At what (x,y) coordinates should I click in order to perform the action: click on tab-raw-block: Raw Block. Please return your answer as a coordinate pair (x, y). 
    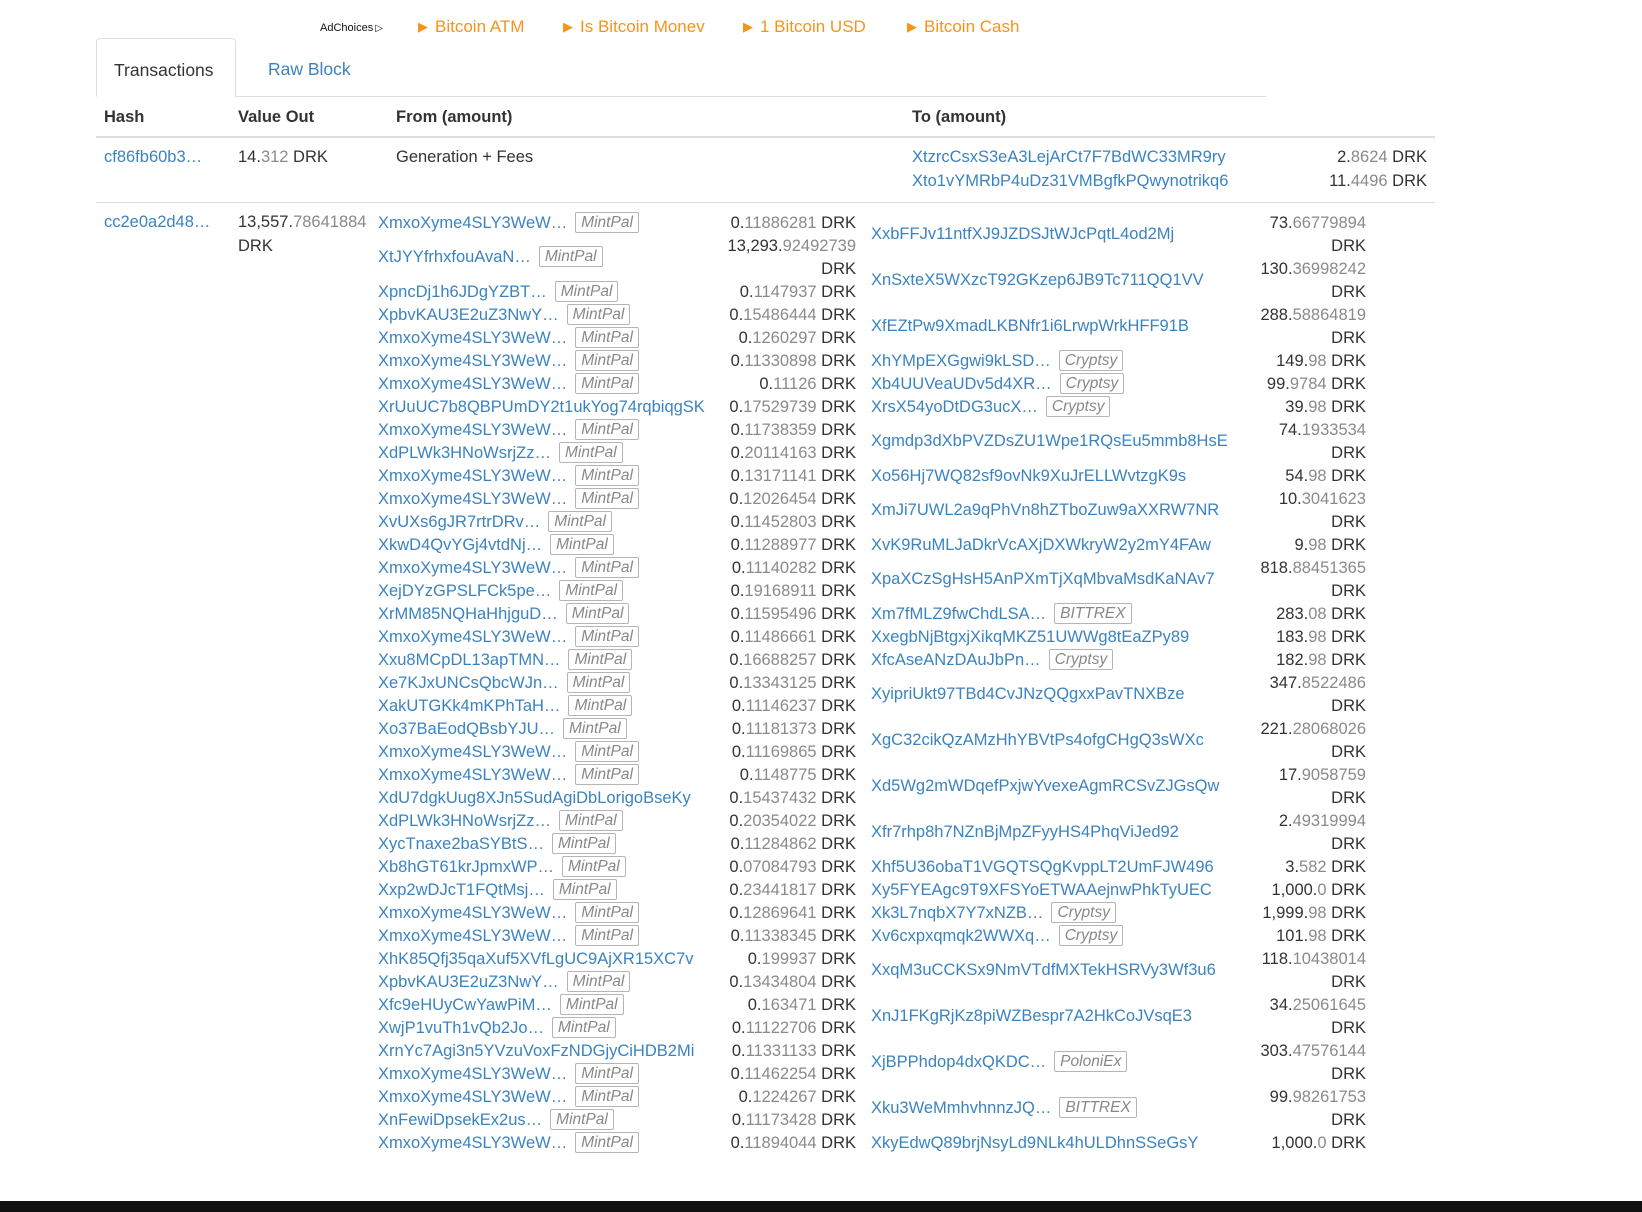
    Looking at the image, I should click on (309, 67).